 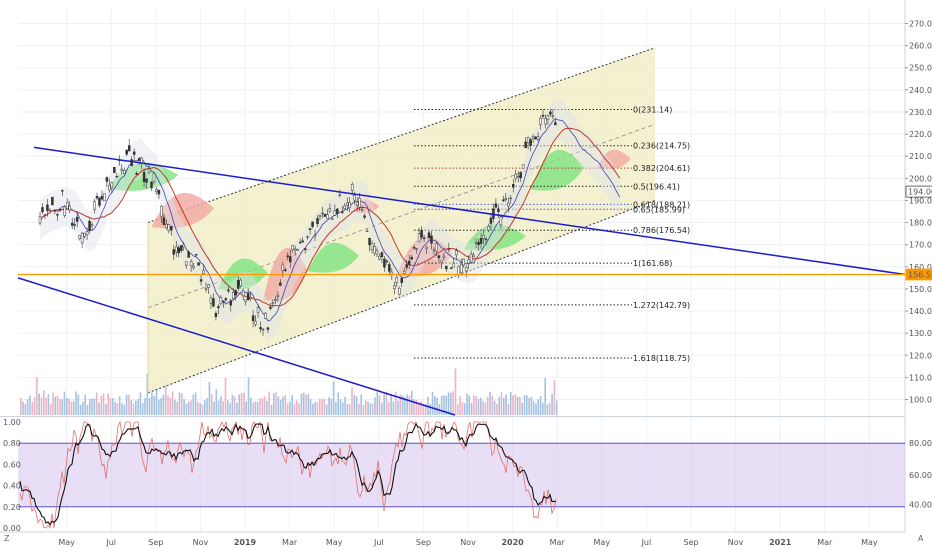 What do you see at coordinates (12, 528) in the screenshot?
I see `oscillator-tick: 0.00` at bounding box center [12, 528].